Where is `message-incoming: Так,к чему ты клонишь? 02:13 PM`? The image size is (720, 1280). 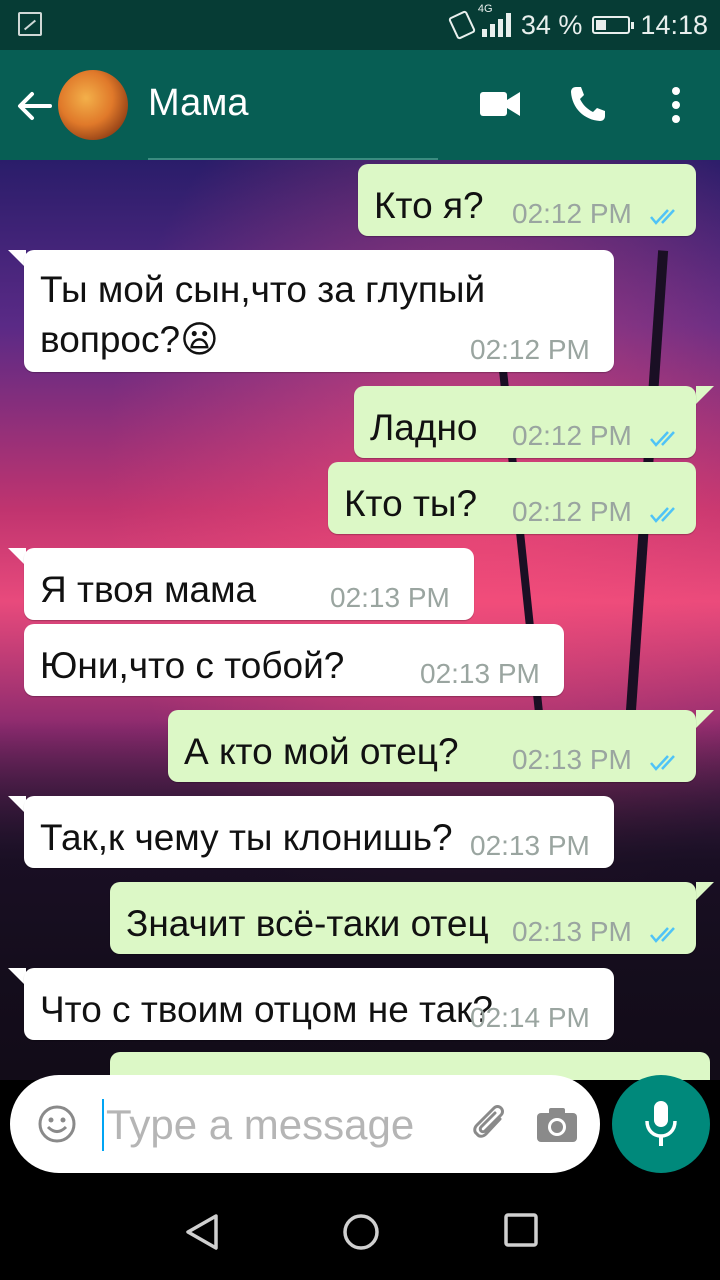
message-incoming: Так,к чему ты клонишь? 02:13 PM is located at coordinates (319, 832).